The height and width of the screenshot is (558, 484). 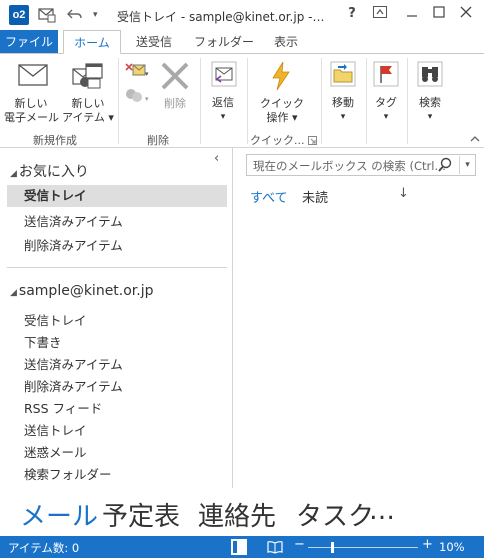 What do you see at coordinates (82, 291) in the screenshot?
I see `account-header: ◢ sample@kinet.or.jp` at bounding box center [82, 291].